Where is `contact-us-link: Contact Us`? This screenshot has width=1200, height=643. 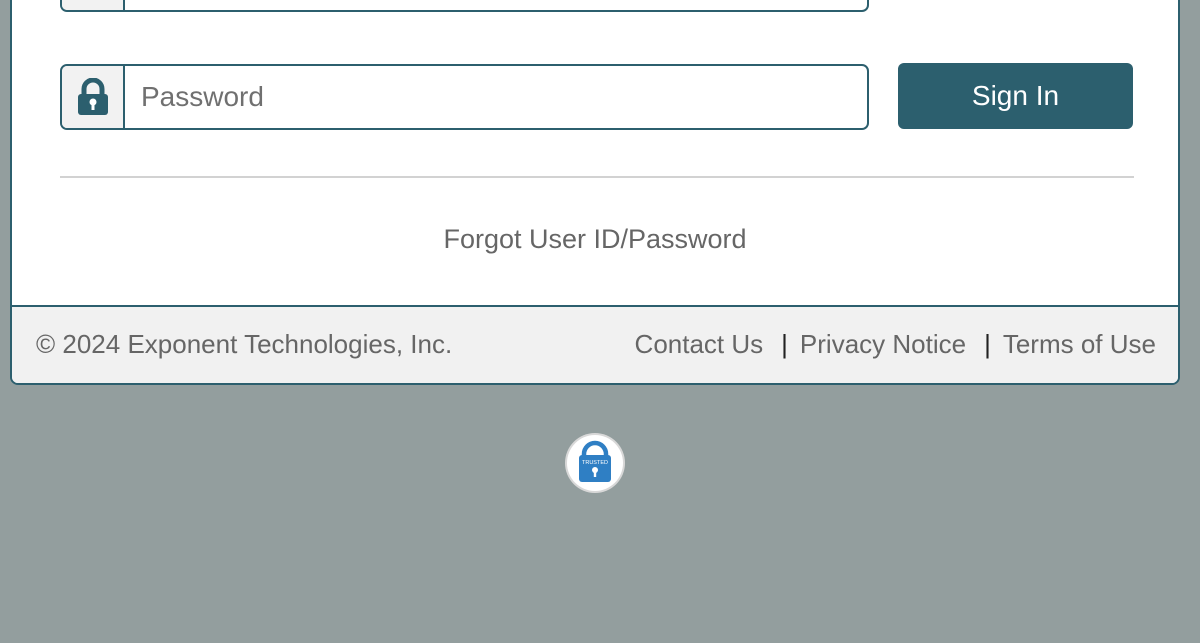 contact-us-link: Contact Us is located at coordinates (699, 344).